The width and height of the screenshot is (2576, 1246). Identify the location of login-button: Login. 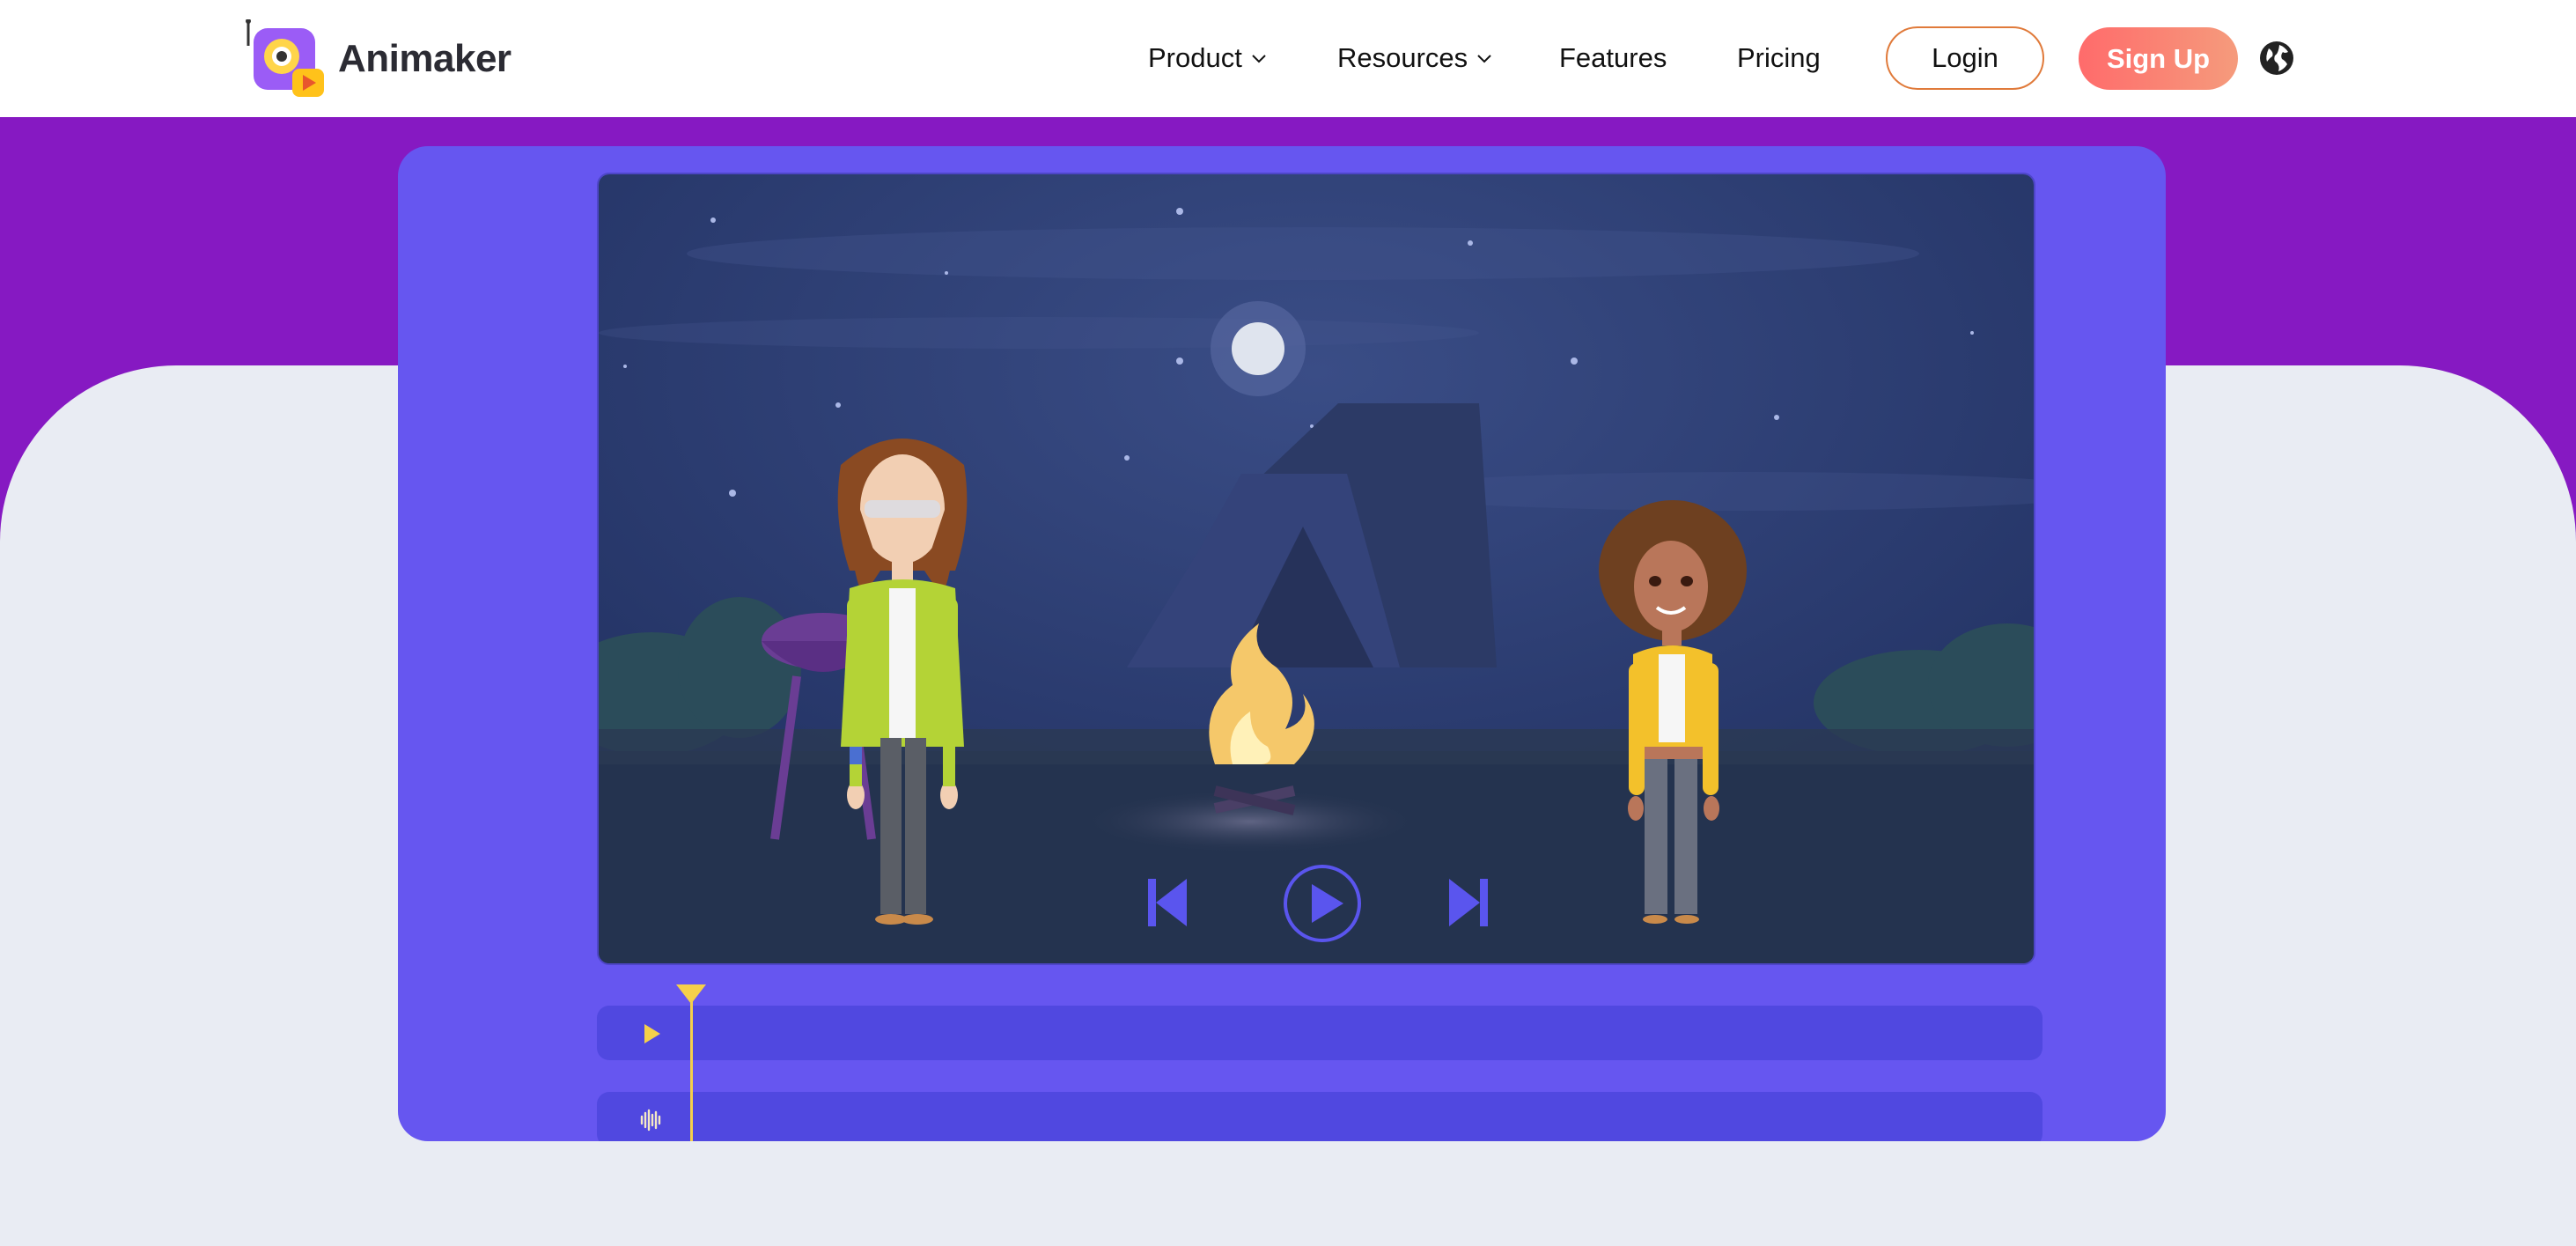
(1965, 58).